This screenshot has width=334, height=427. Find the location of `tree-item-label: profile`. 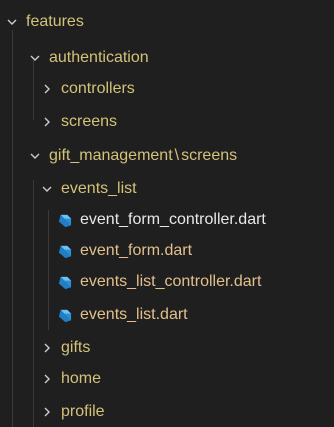

tree-item-label: profile is located at coordinates (83, 411).